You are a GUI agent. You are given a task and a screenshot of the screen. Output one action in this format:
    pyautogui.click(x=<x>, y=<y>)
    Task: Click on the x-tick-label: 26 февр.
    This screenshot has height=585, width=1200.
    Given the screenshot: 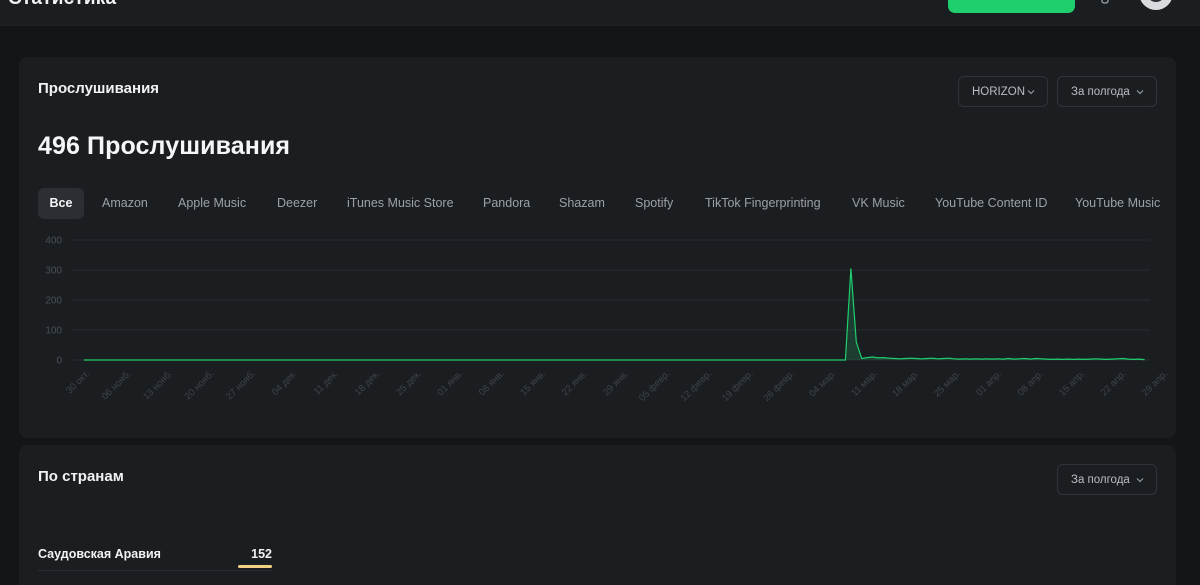 What is the action you would take?
    pyautogui.click(x=779, y=386)
    